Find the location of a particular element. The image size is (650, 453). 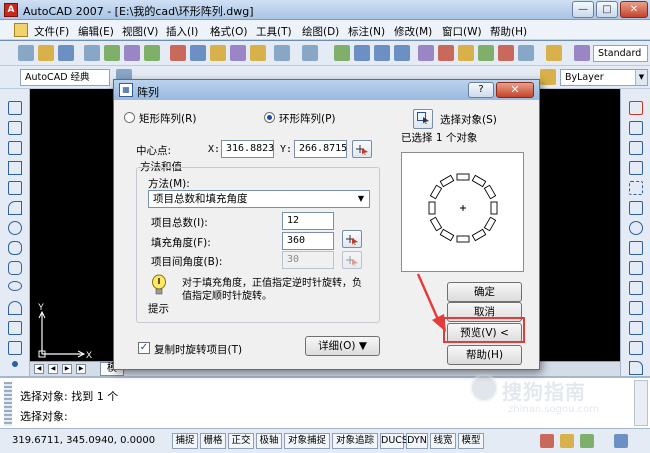

command-prompt: 选择对象: is located at coordinates (44, 416).